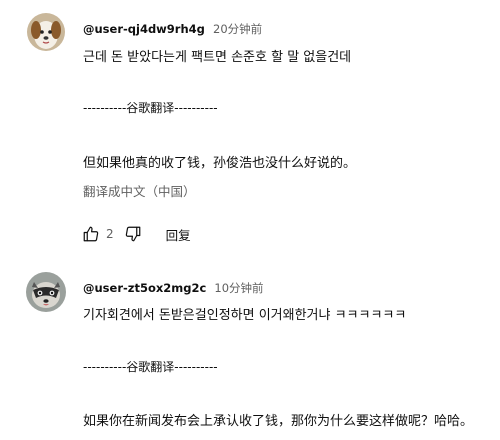 The width and height of the screenshot is (500, 440). I want to click on translate-link: 翻译成中文（中国）, so click(139, 190).